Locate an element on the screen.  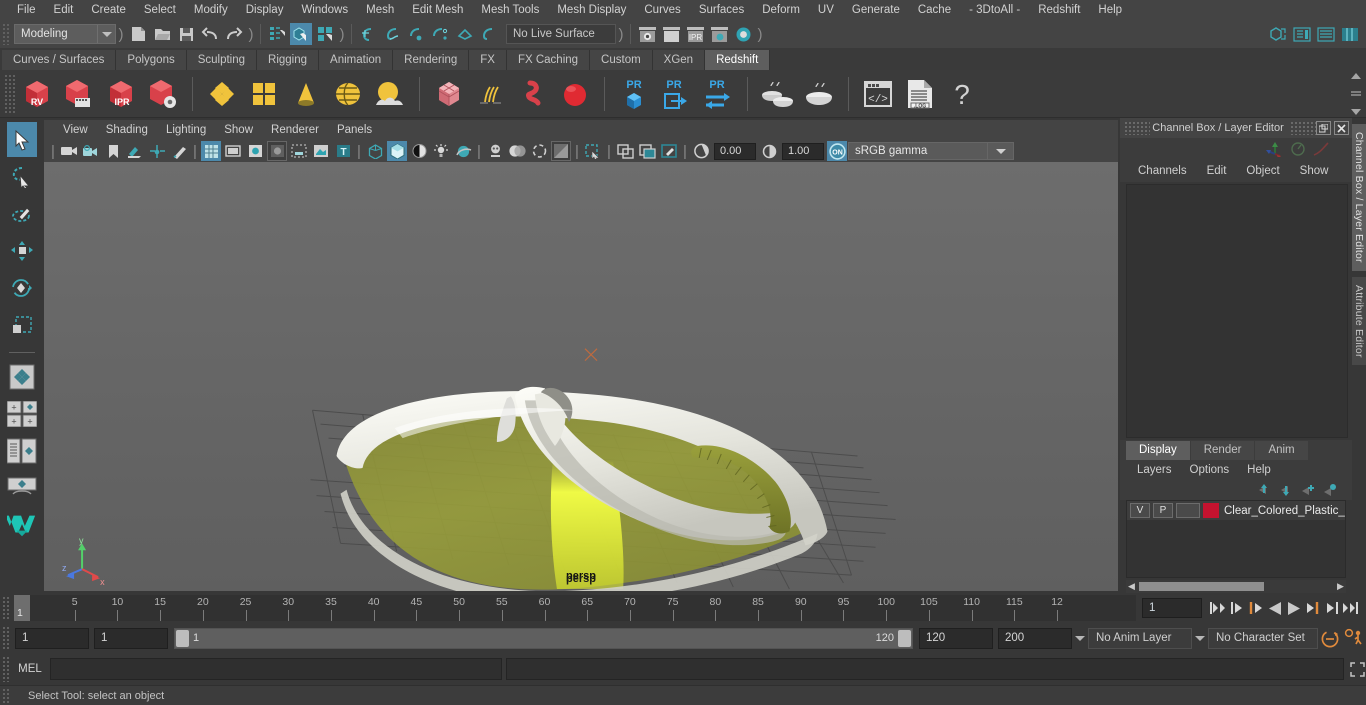
scroll-left-arrow: ◀ is located at coordinates (1131, 586).